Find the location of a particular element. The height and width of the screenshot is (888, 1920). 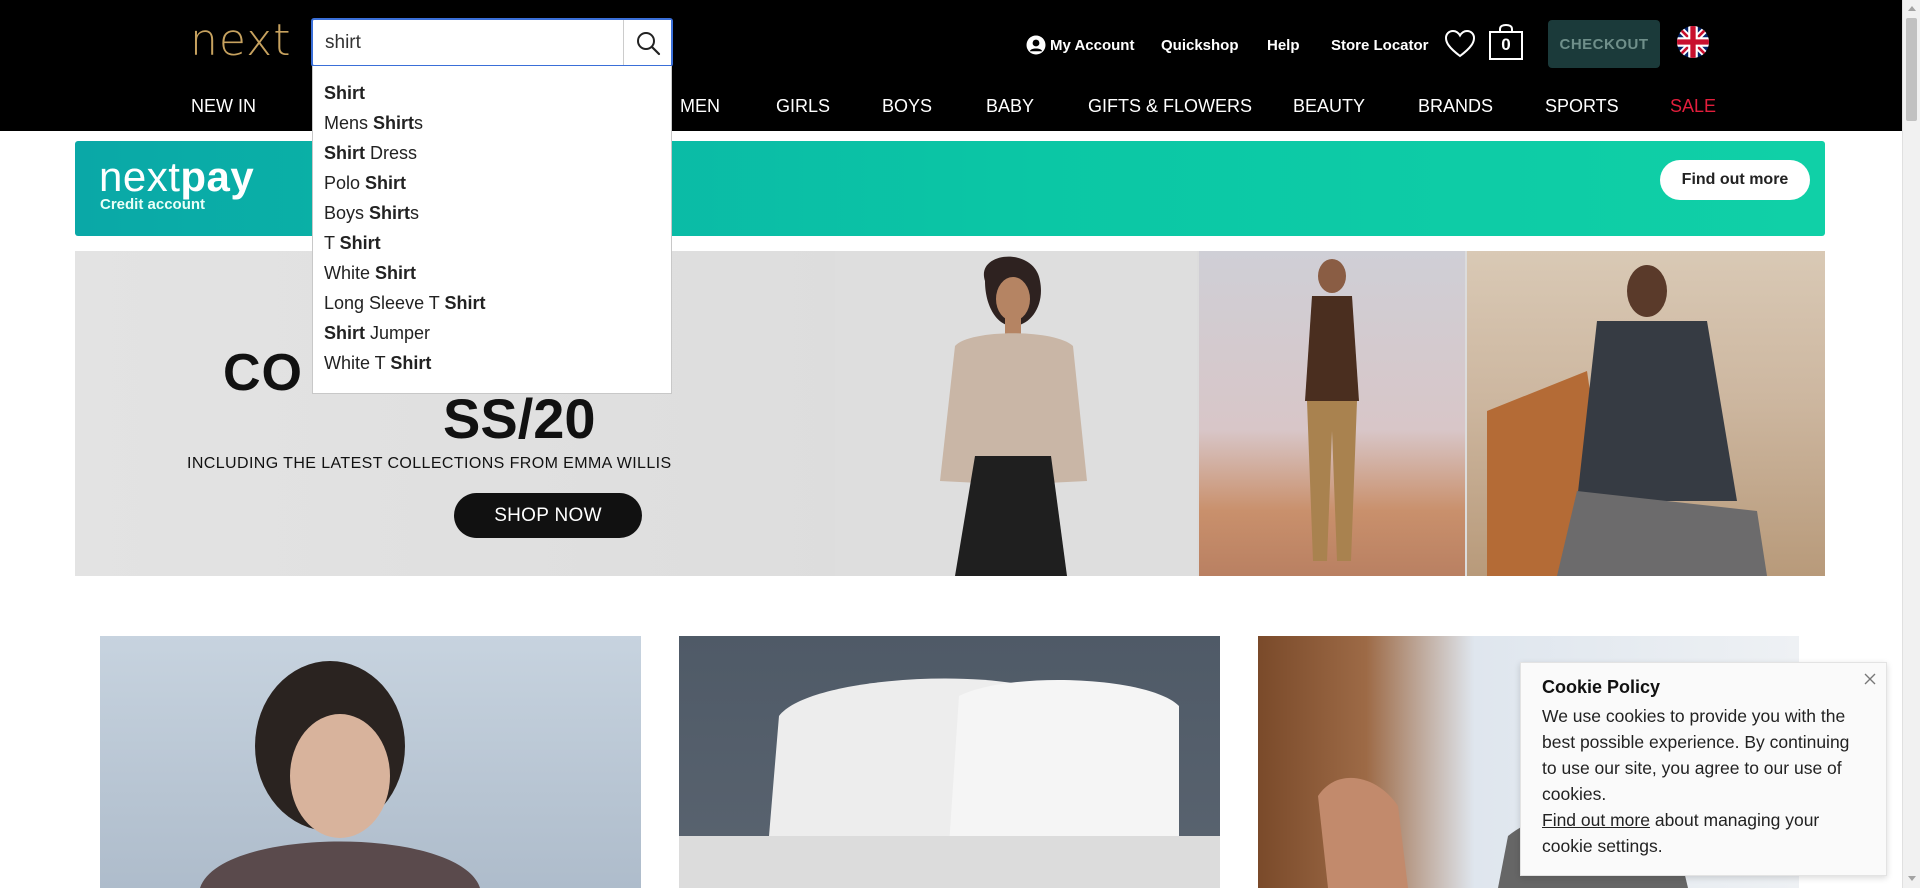

uk-flag-icon is located at coordinates (1693, 42).